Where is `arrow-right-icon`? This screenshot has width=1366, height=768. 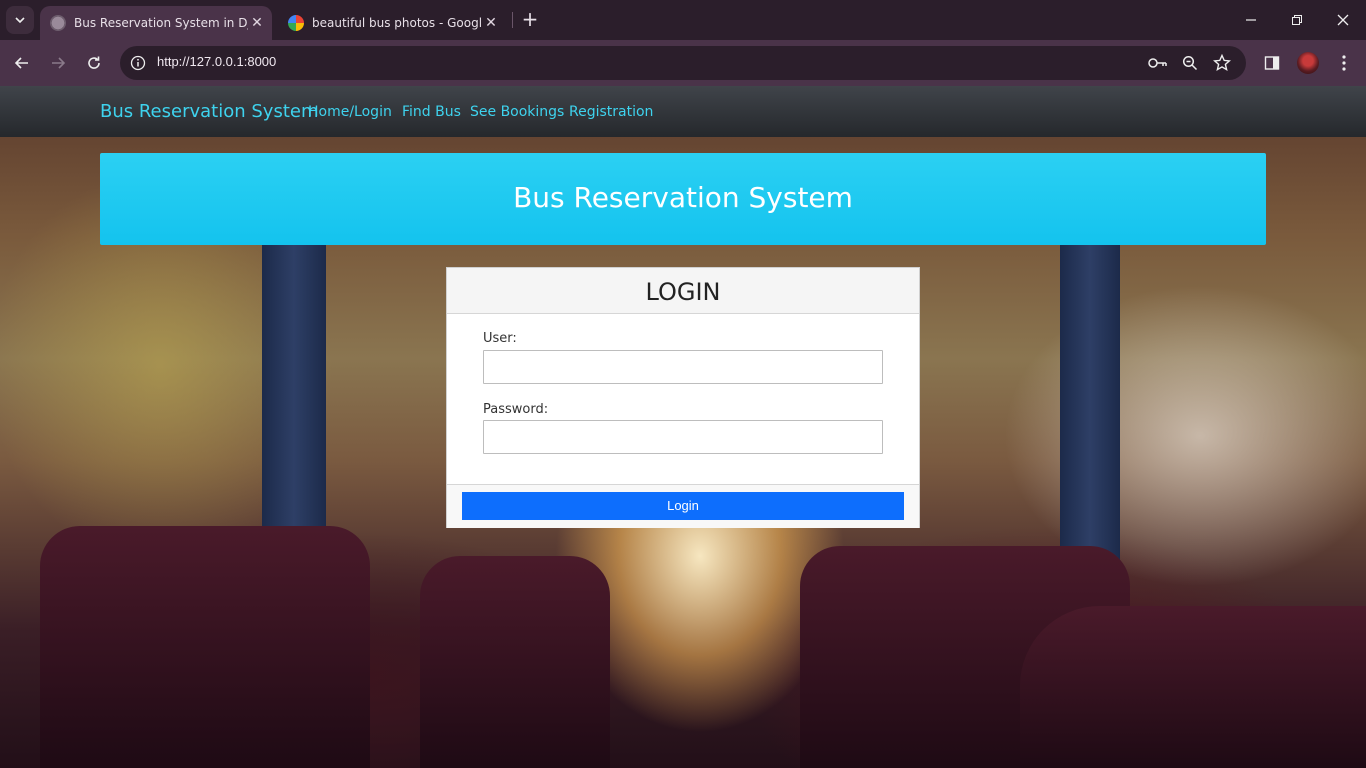 arrow-right-icon is located at coordinates (59, 63).